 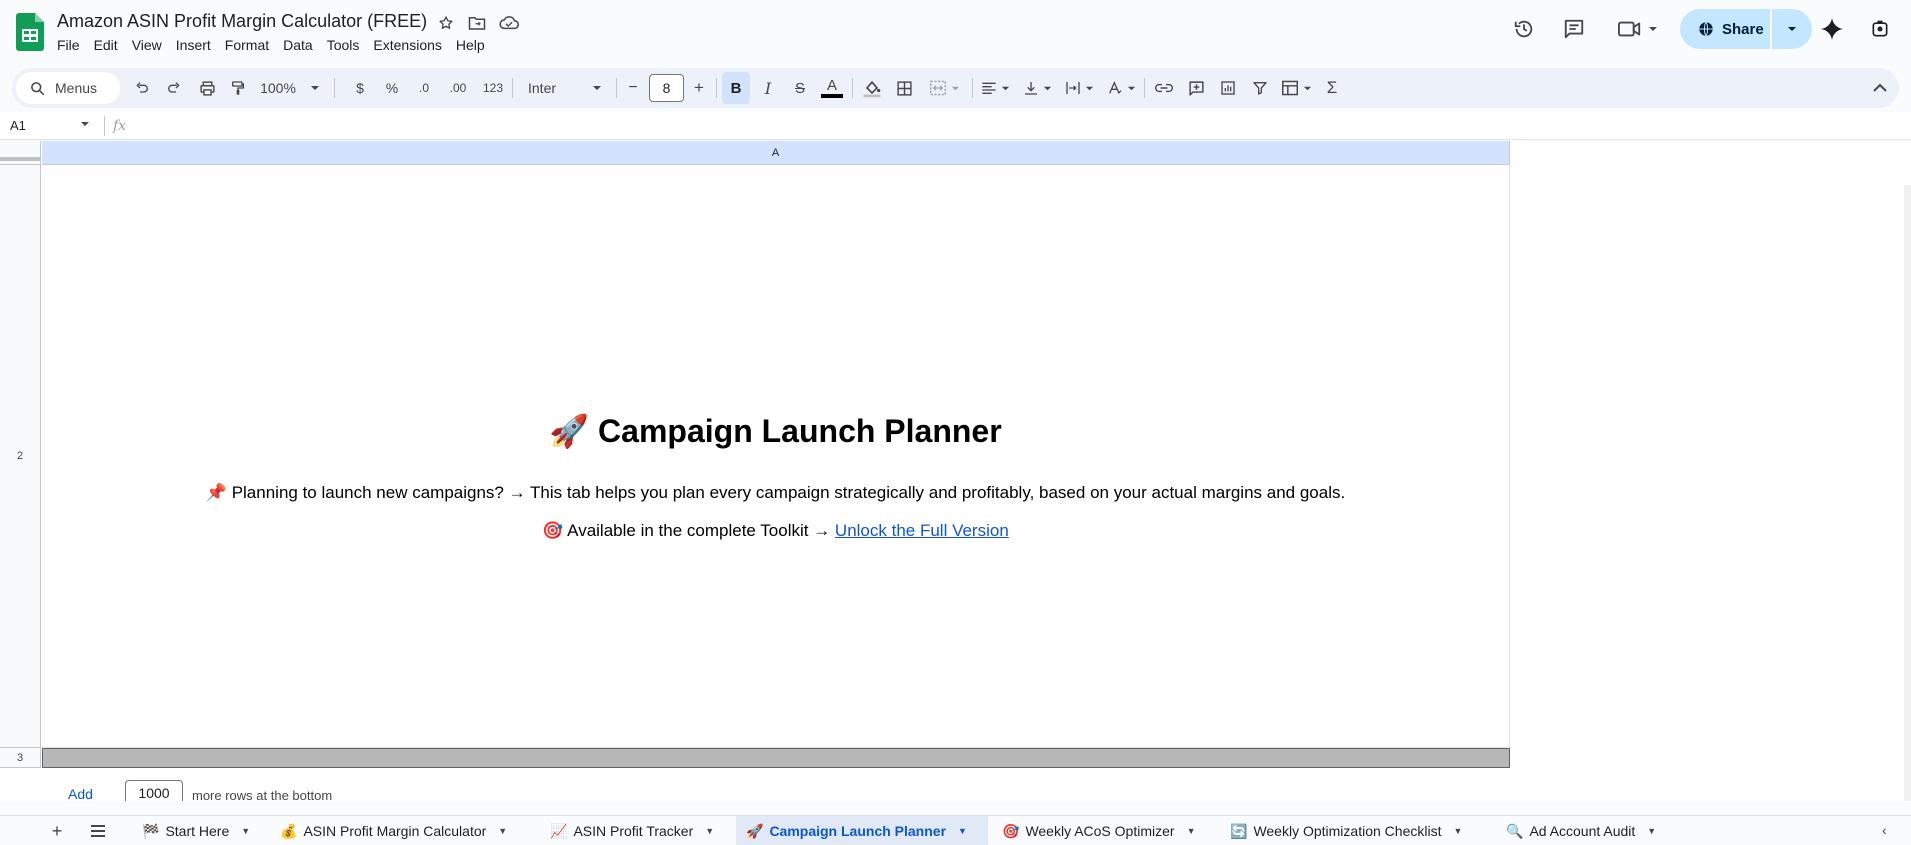 I want to click on target-icon: 🎯, so click(x=1011, y=830).